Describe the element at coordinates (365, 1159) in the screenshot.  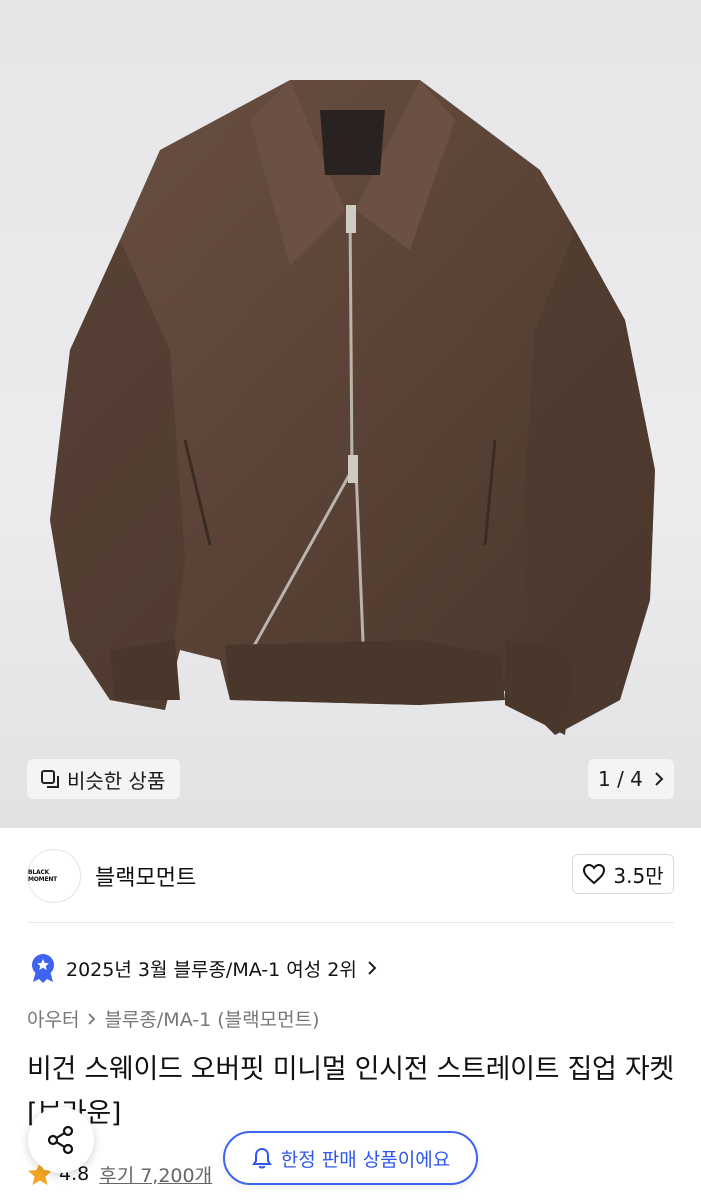
I see `limited-sale-label: 한정 판매 상품이에요` at that location.